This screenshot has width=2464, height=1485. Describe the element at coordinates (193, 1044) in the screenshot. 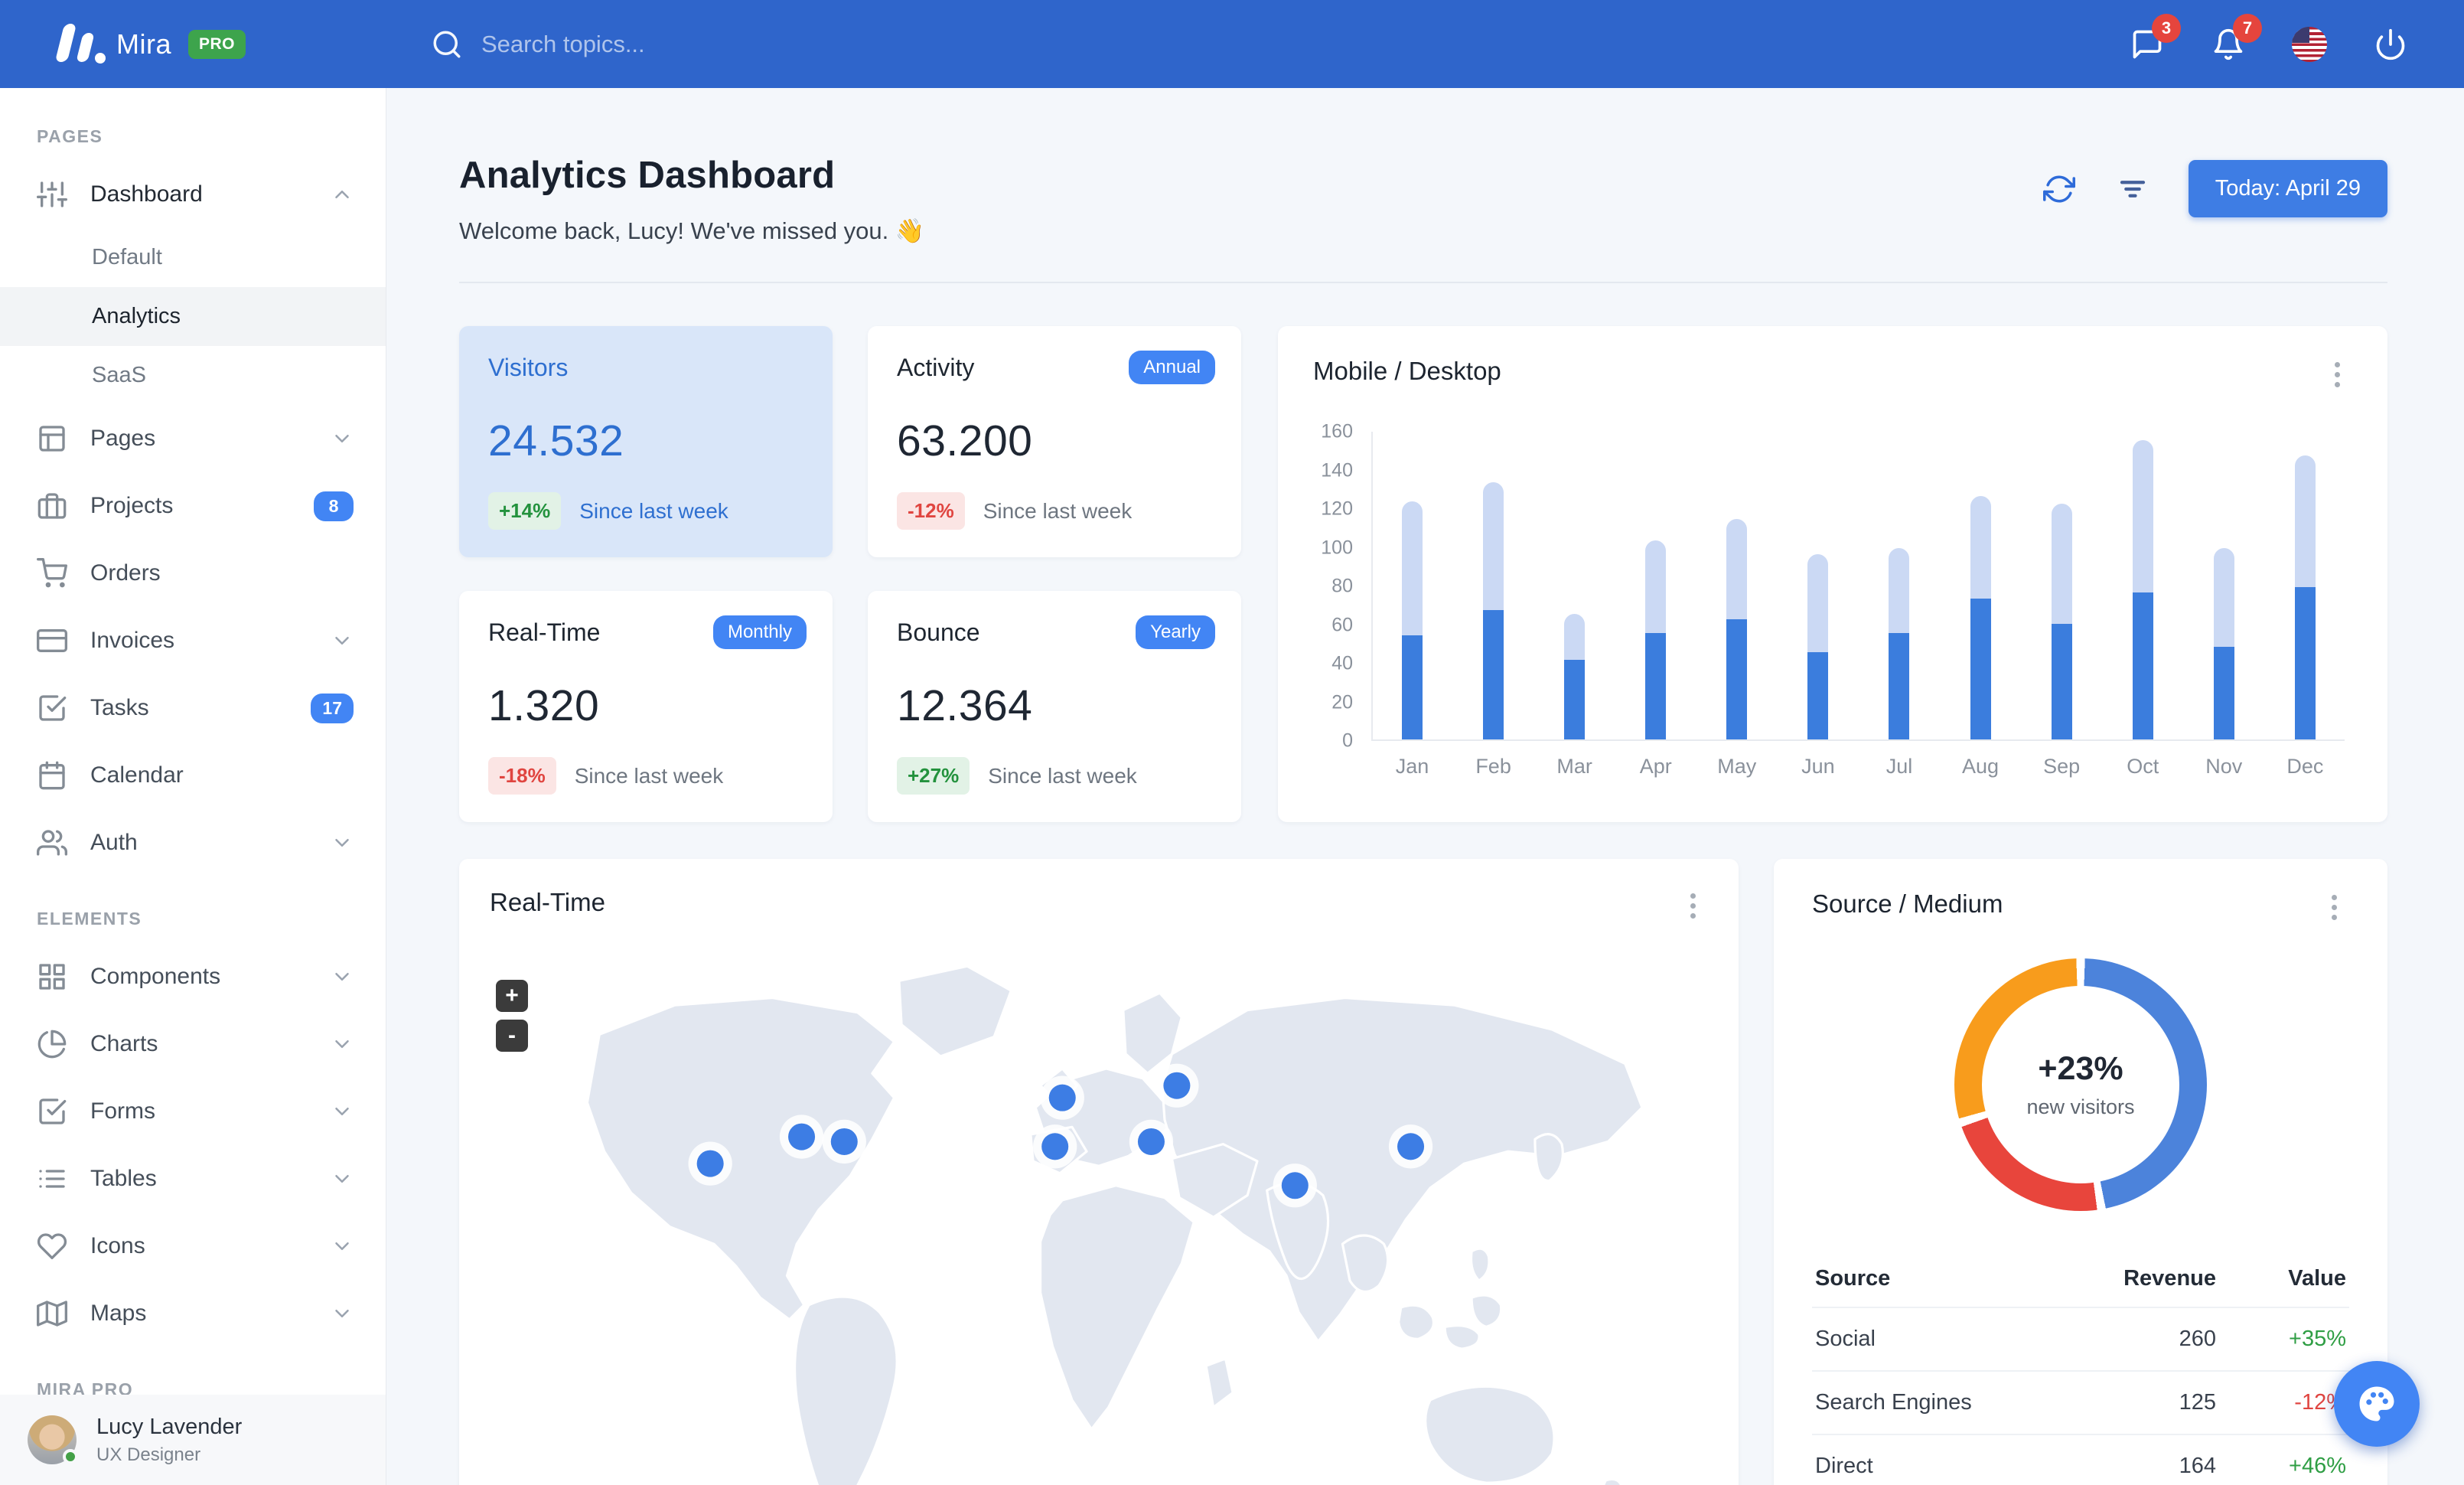

I see `sidebar-item-charts: Charts` at that location.